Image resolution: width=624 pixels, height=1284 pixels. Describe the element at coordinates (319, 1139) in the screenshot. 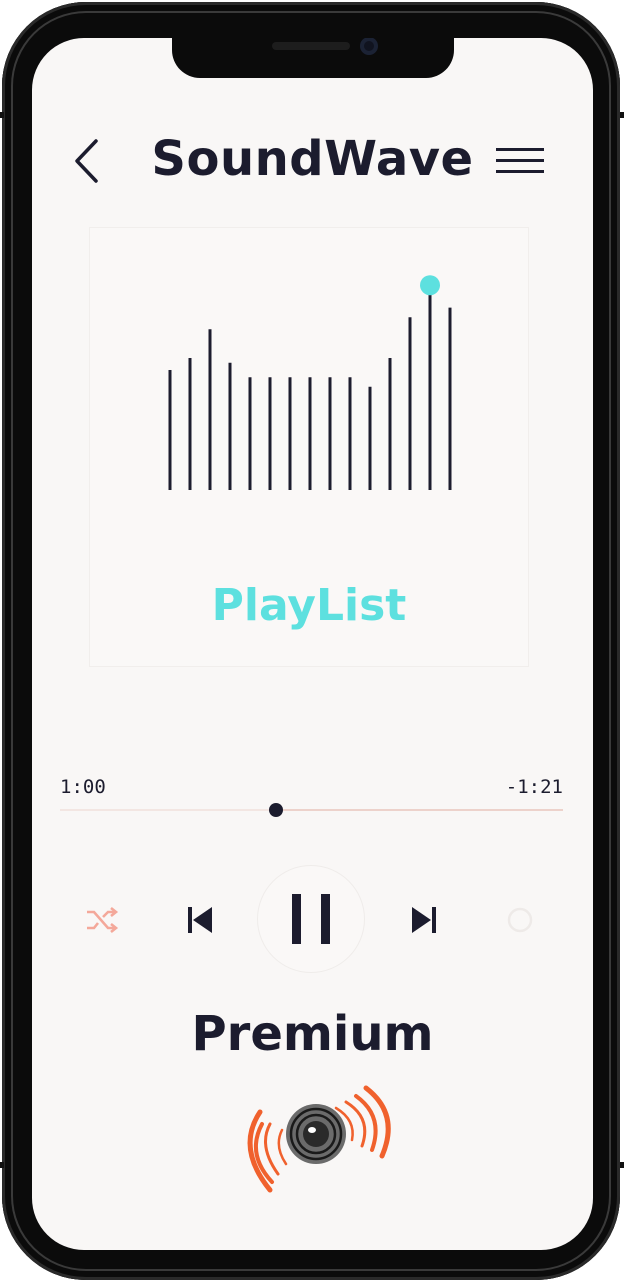

I see `soundwave-logo-icon` at that location.